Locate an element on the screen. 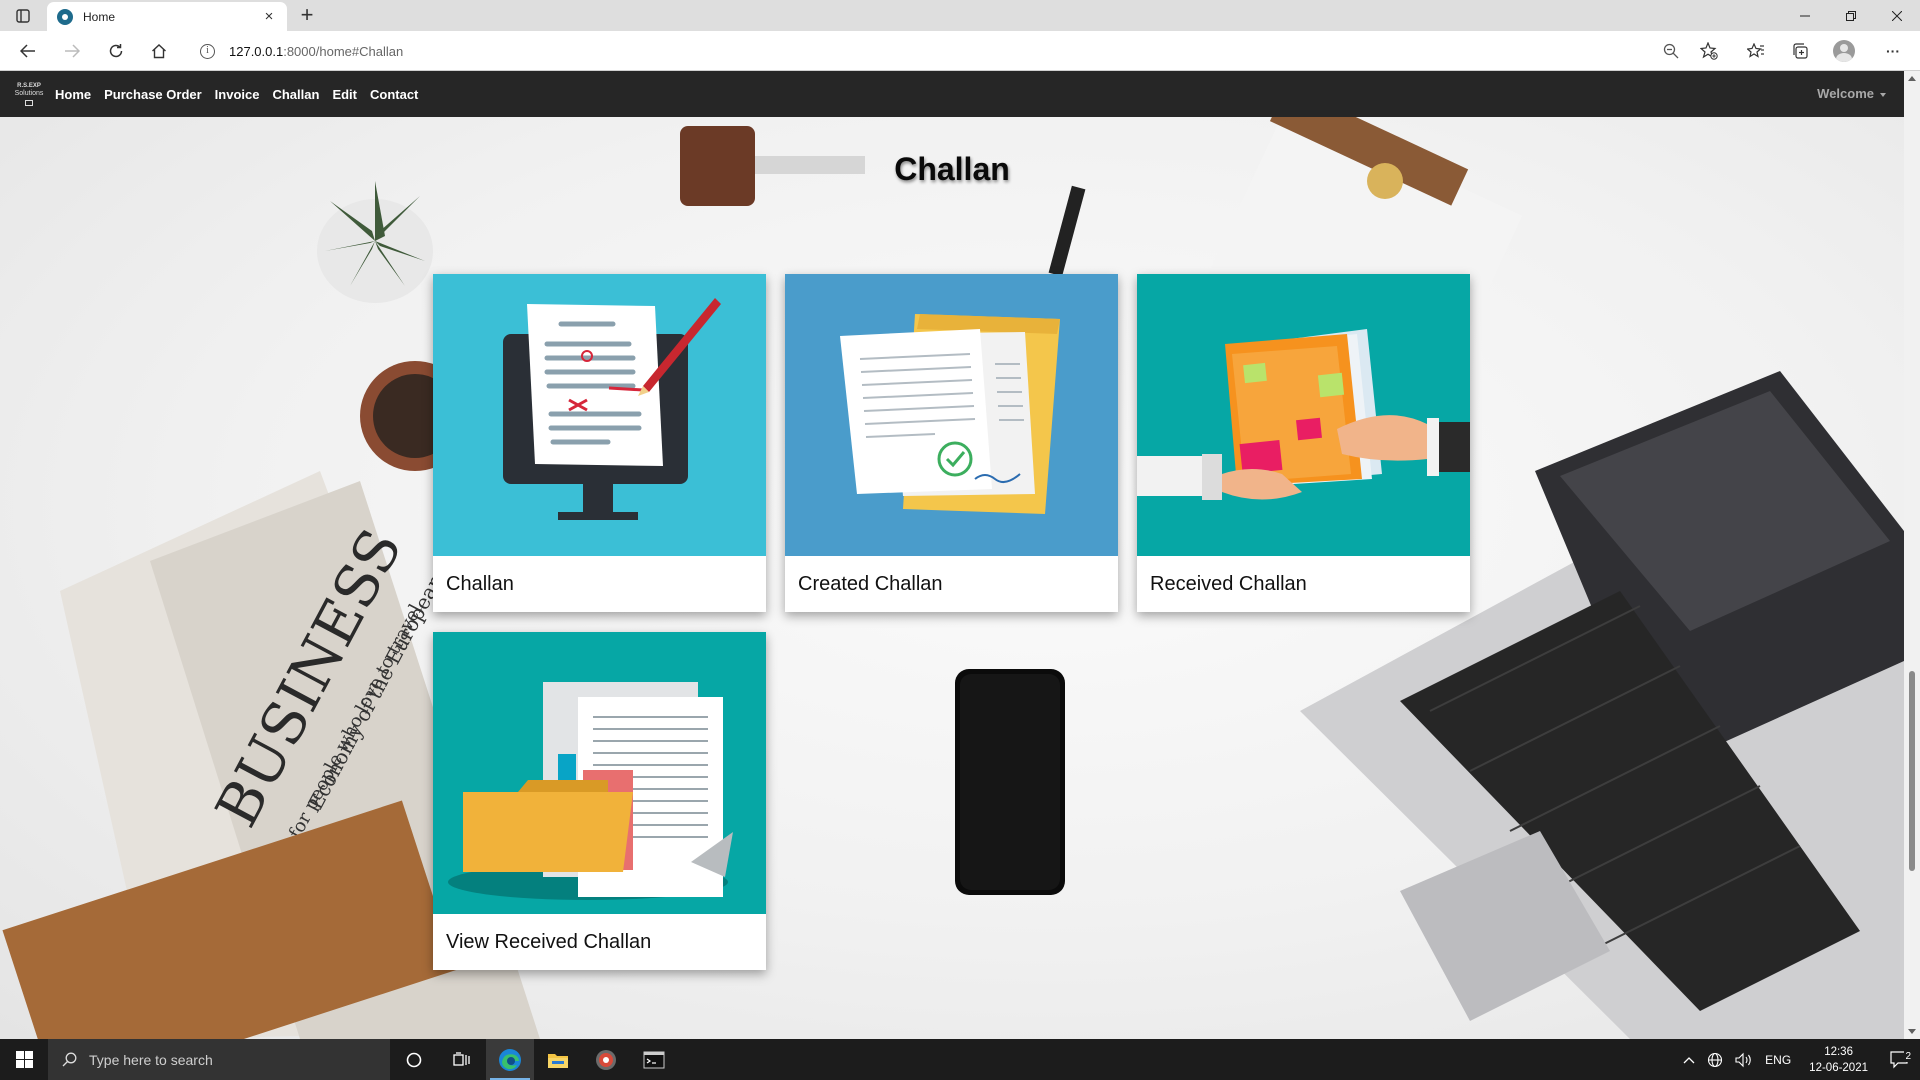 Image resolution: width=1920 pixels, height=1080 pixels. computer-document-illustration is located at coordinates (599, 415).